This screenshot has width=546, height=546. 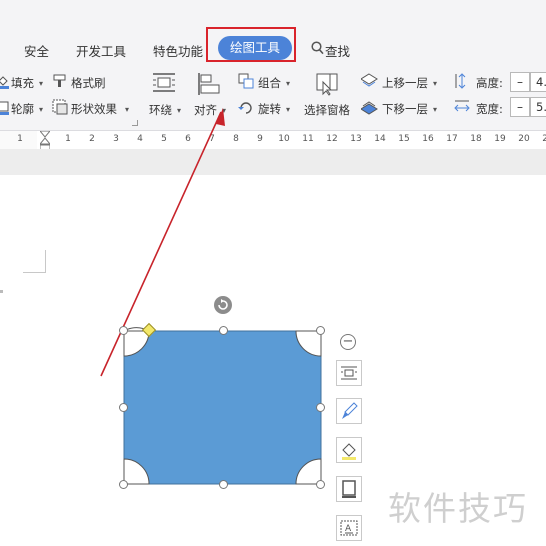 I want to click on resize-handle-bottom-right, so click(x=320, y=484).